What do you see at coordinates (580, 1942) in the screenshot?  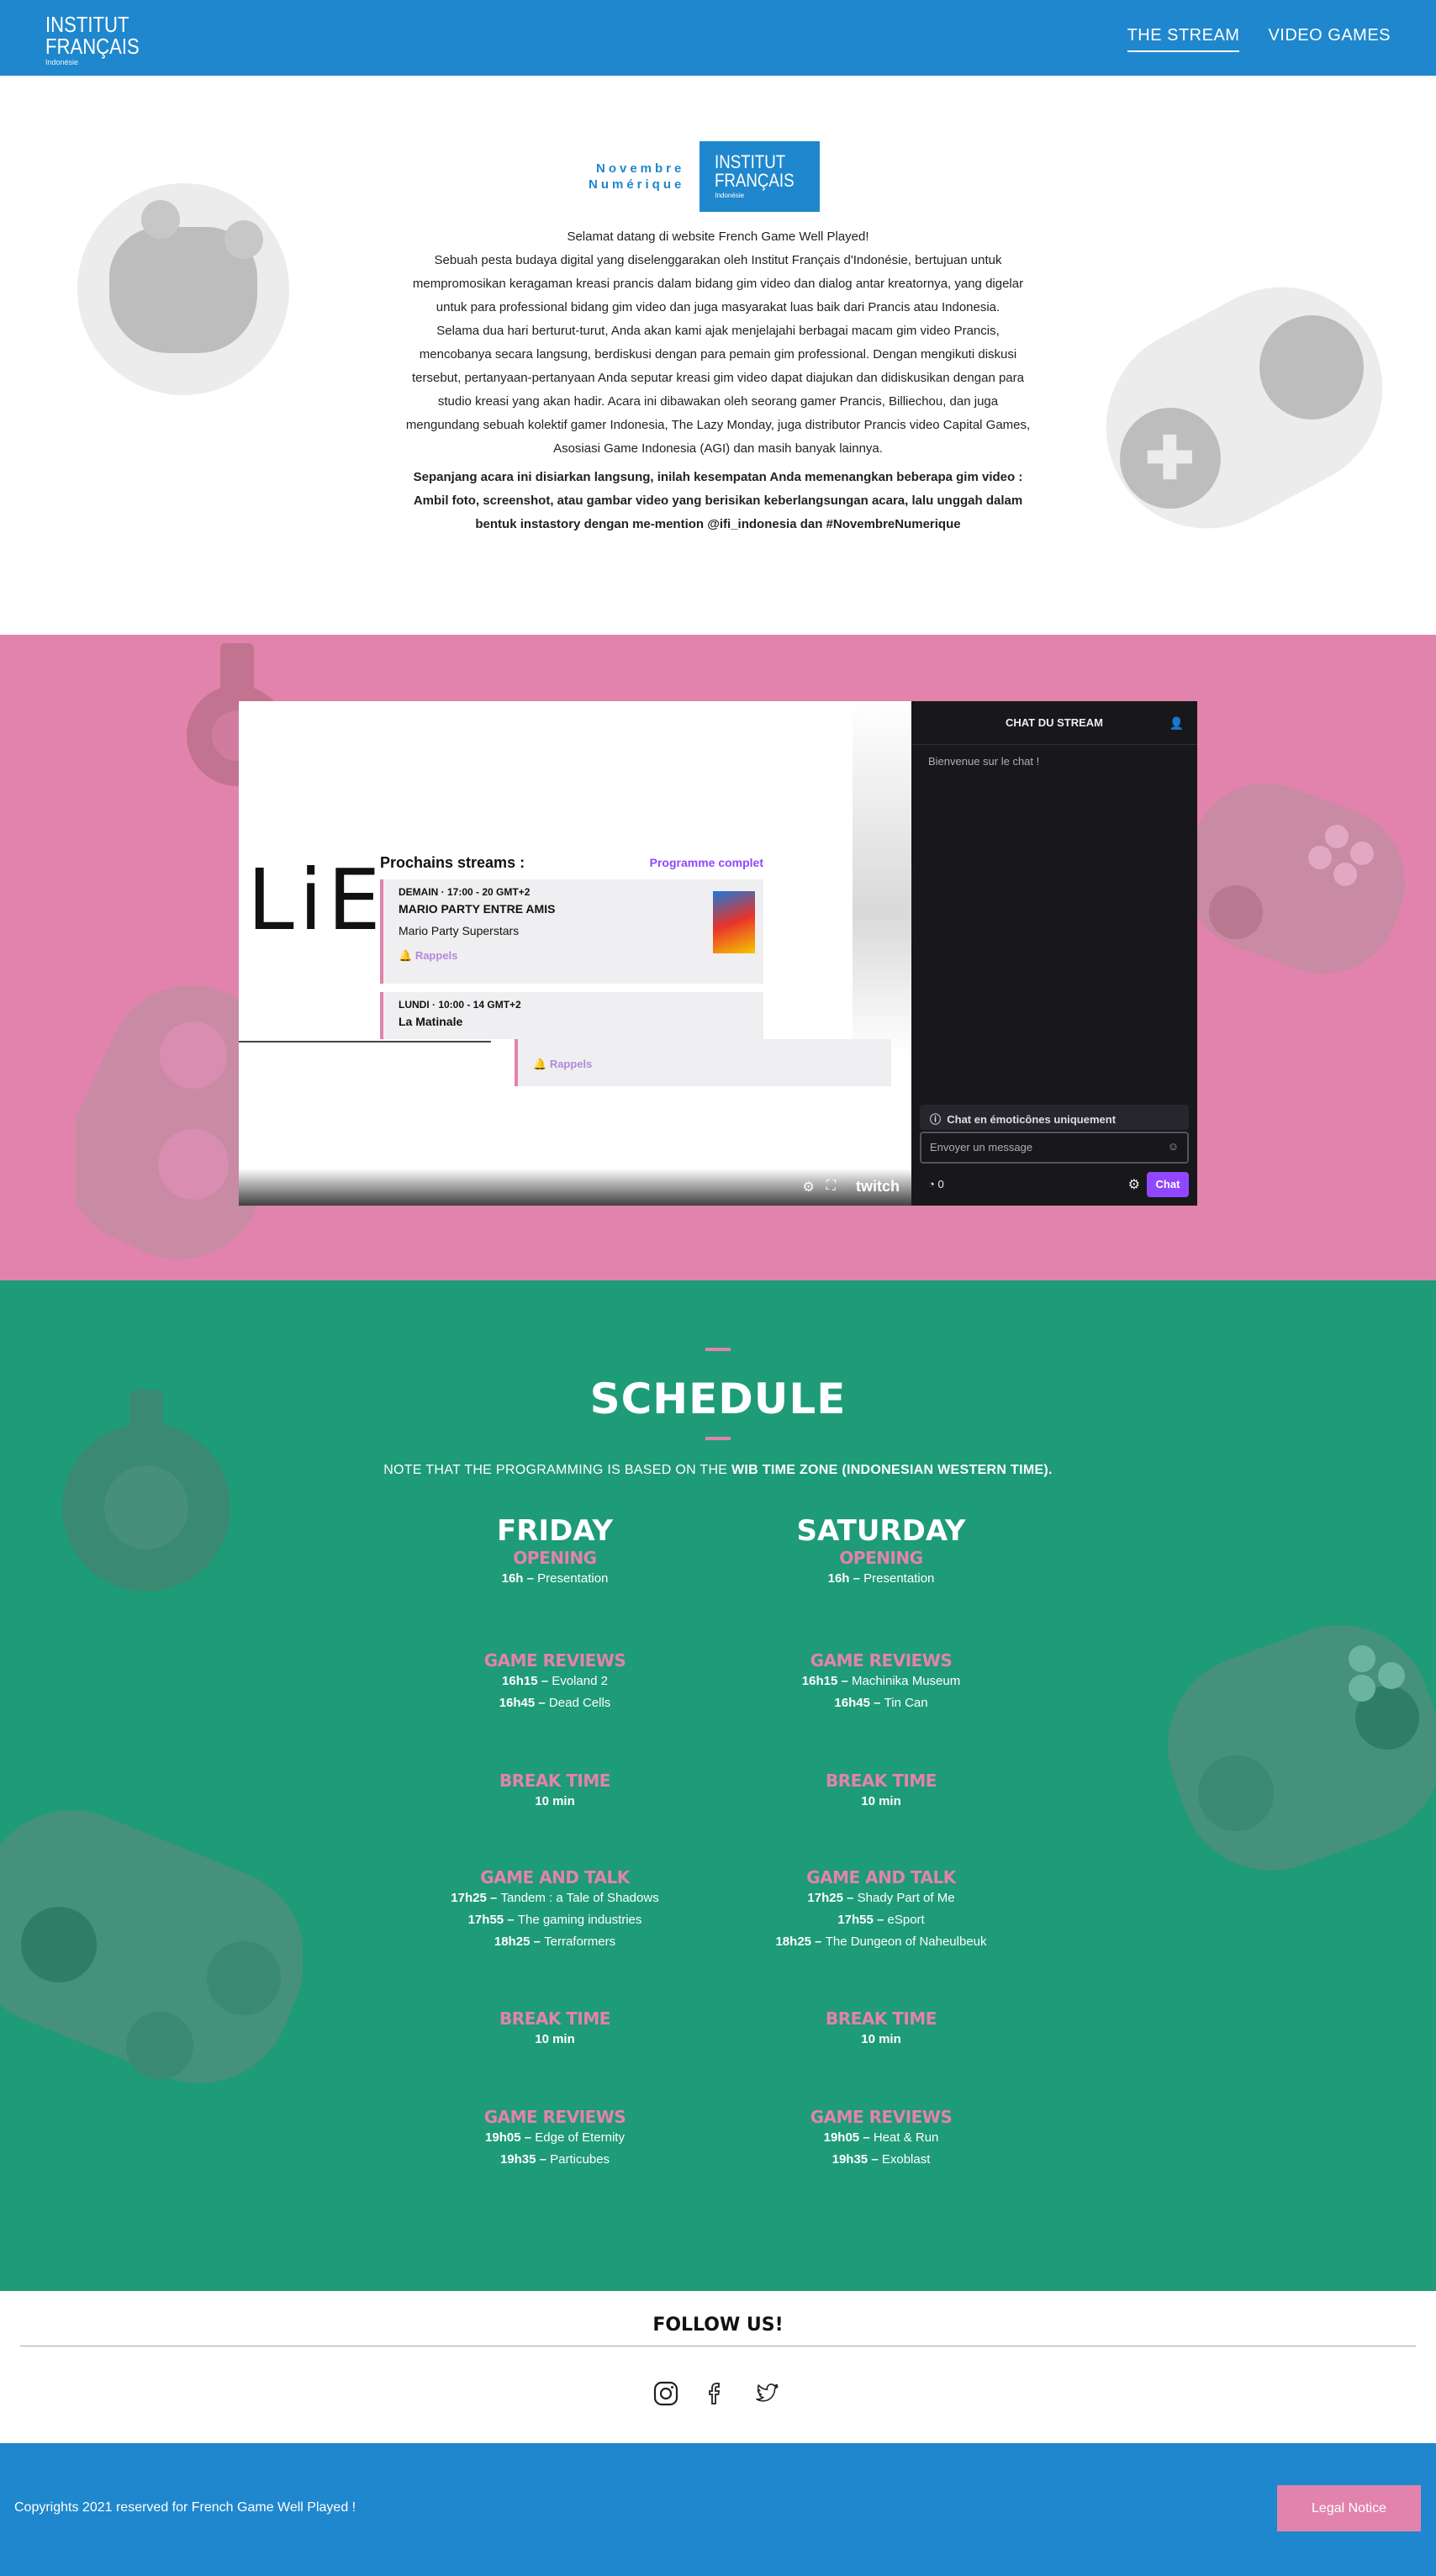 I see `schedule-item: Terraformers` at bounding box center [580, 1942].